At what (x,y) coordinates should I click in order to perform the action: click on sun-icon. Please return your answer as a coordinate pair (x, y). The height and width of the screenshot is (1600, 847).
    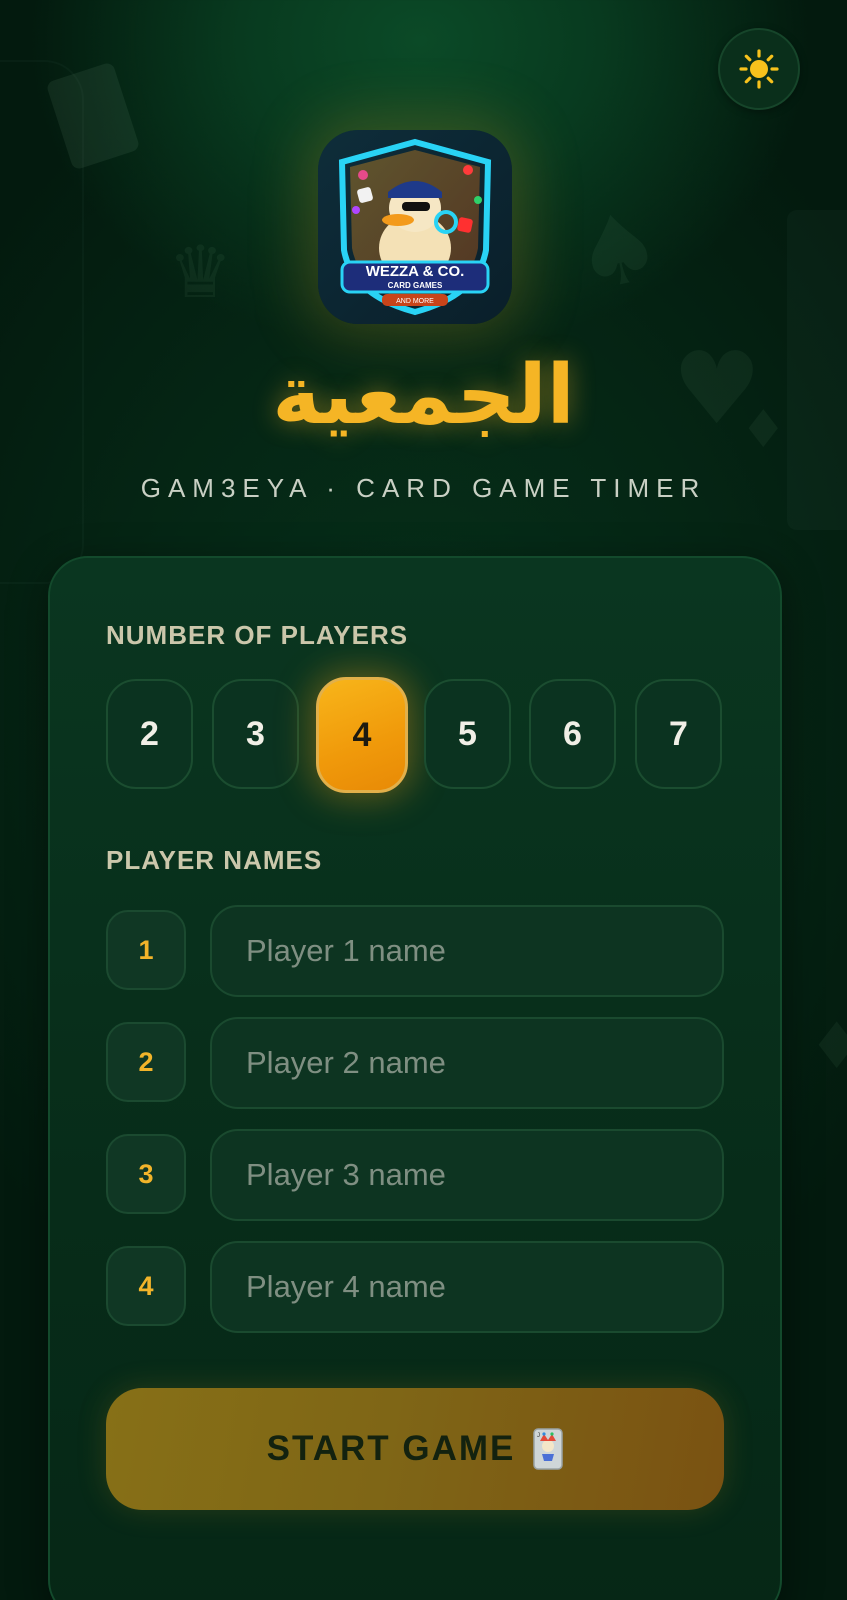
    Looking at the image, I should click on (759, 69).